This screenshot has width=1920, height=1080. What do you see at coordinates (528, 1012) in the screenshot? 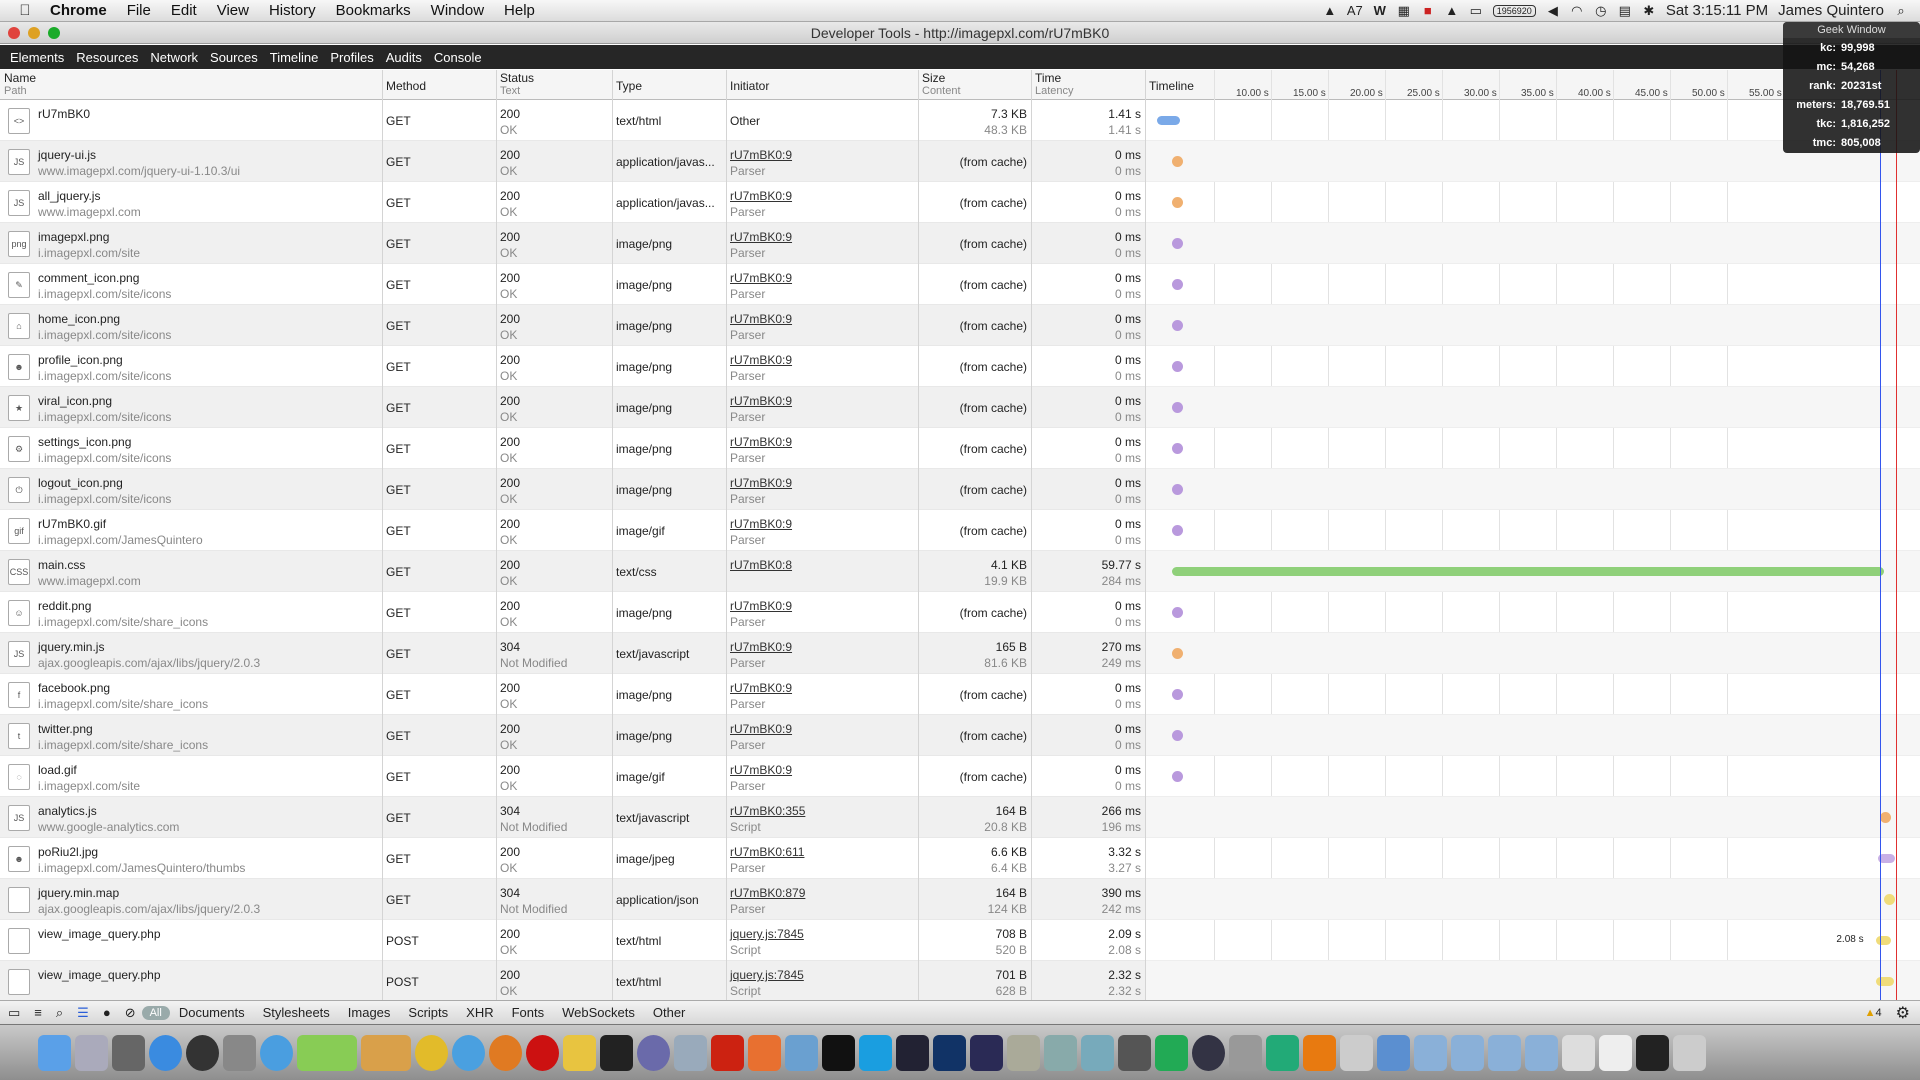
I see `filter-fonts: Fonts` at bounding box center [528, 1012].